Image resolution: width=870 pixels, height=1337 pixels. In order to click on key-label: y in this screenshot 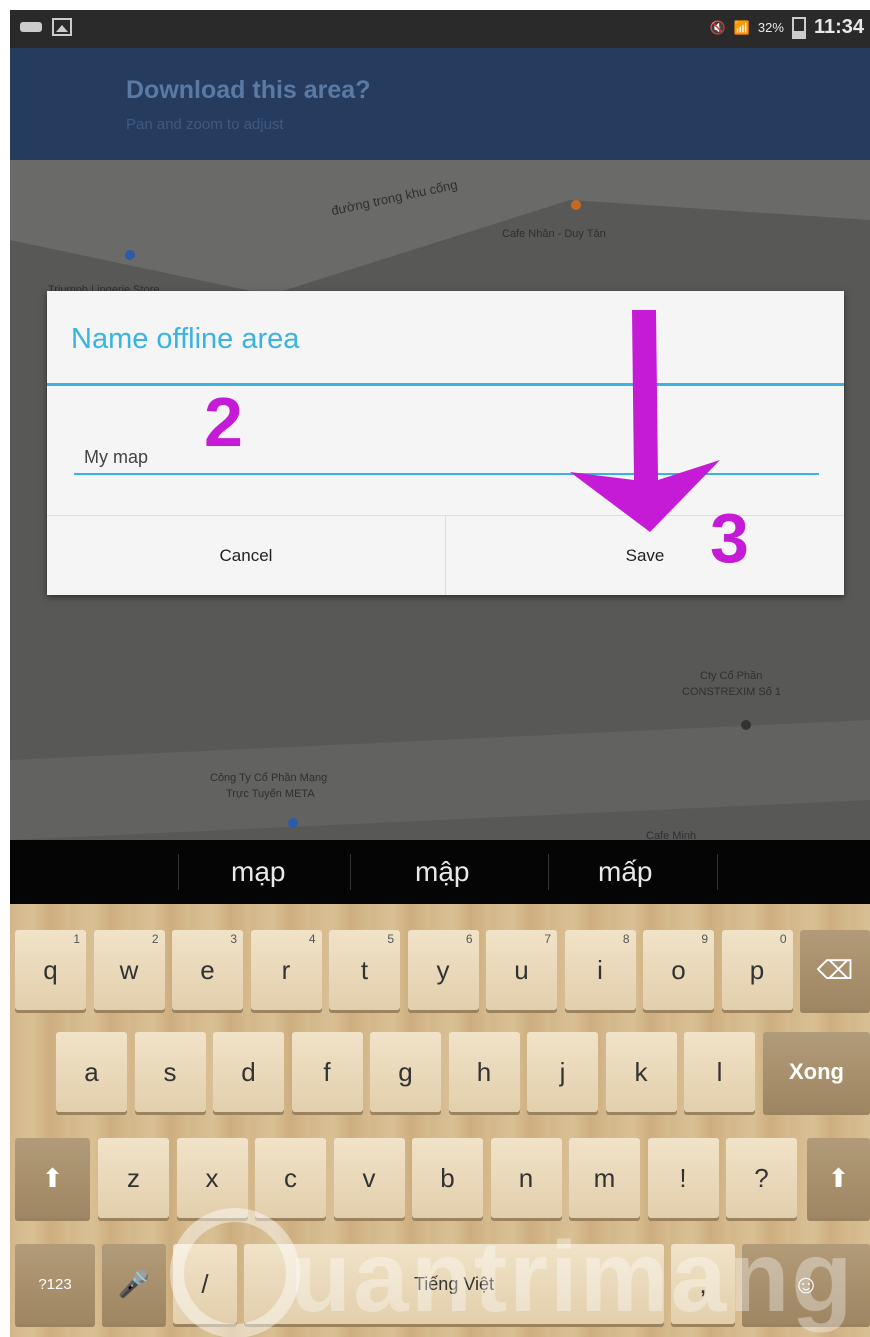, I will do `click(443, 969)`.